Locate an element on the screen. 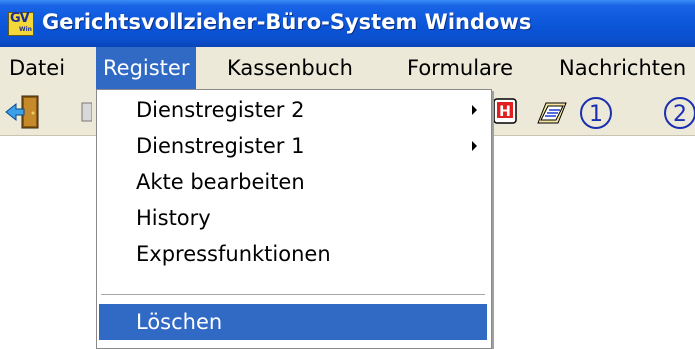 This screenshot has width=695, height=349. circled-two-icon: 2 is located at coordinates (677, 112).